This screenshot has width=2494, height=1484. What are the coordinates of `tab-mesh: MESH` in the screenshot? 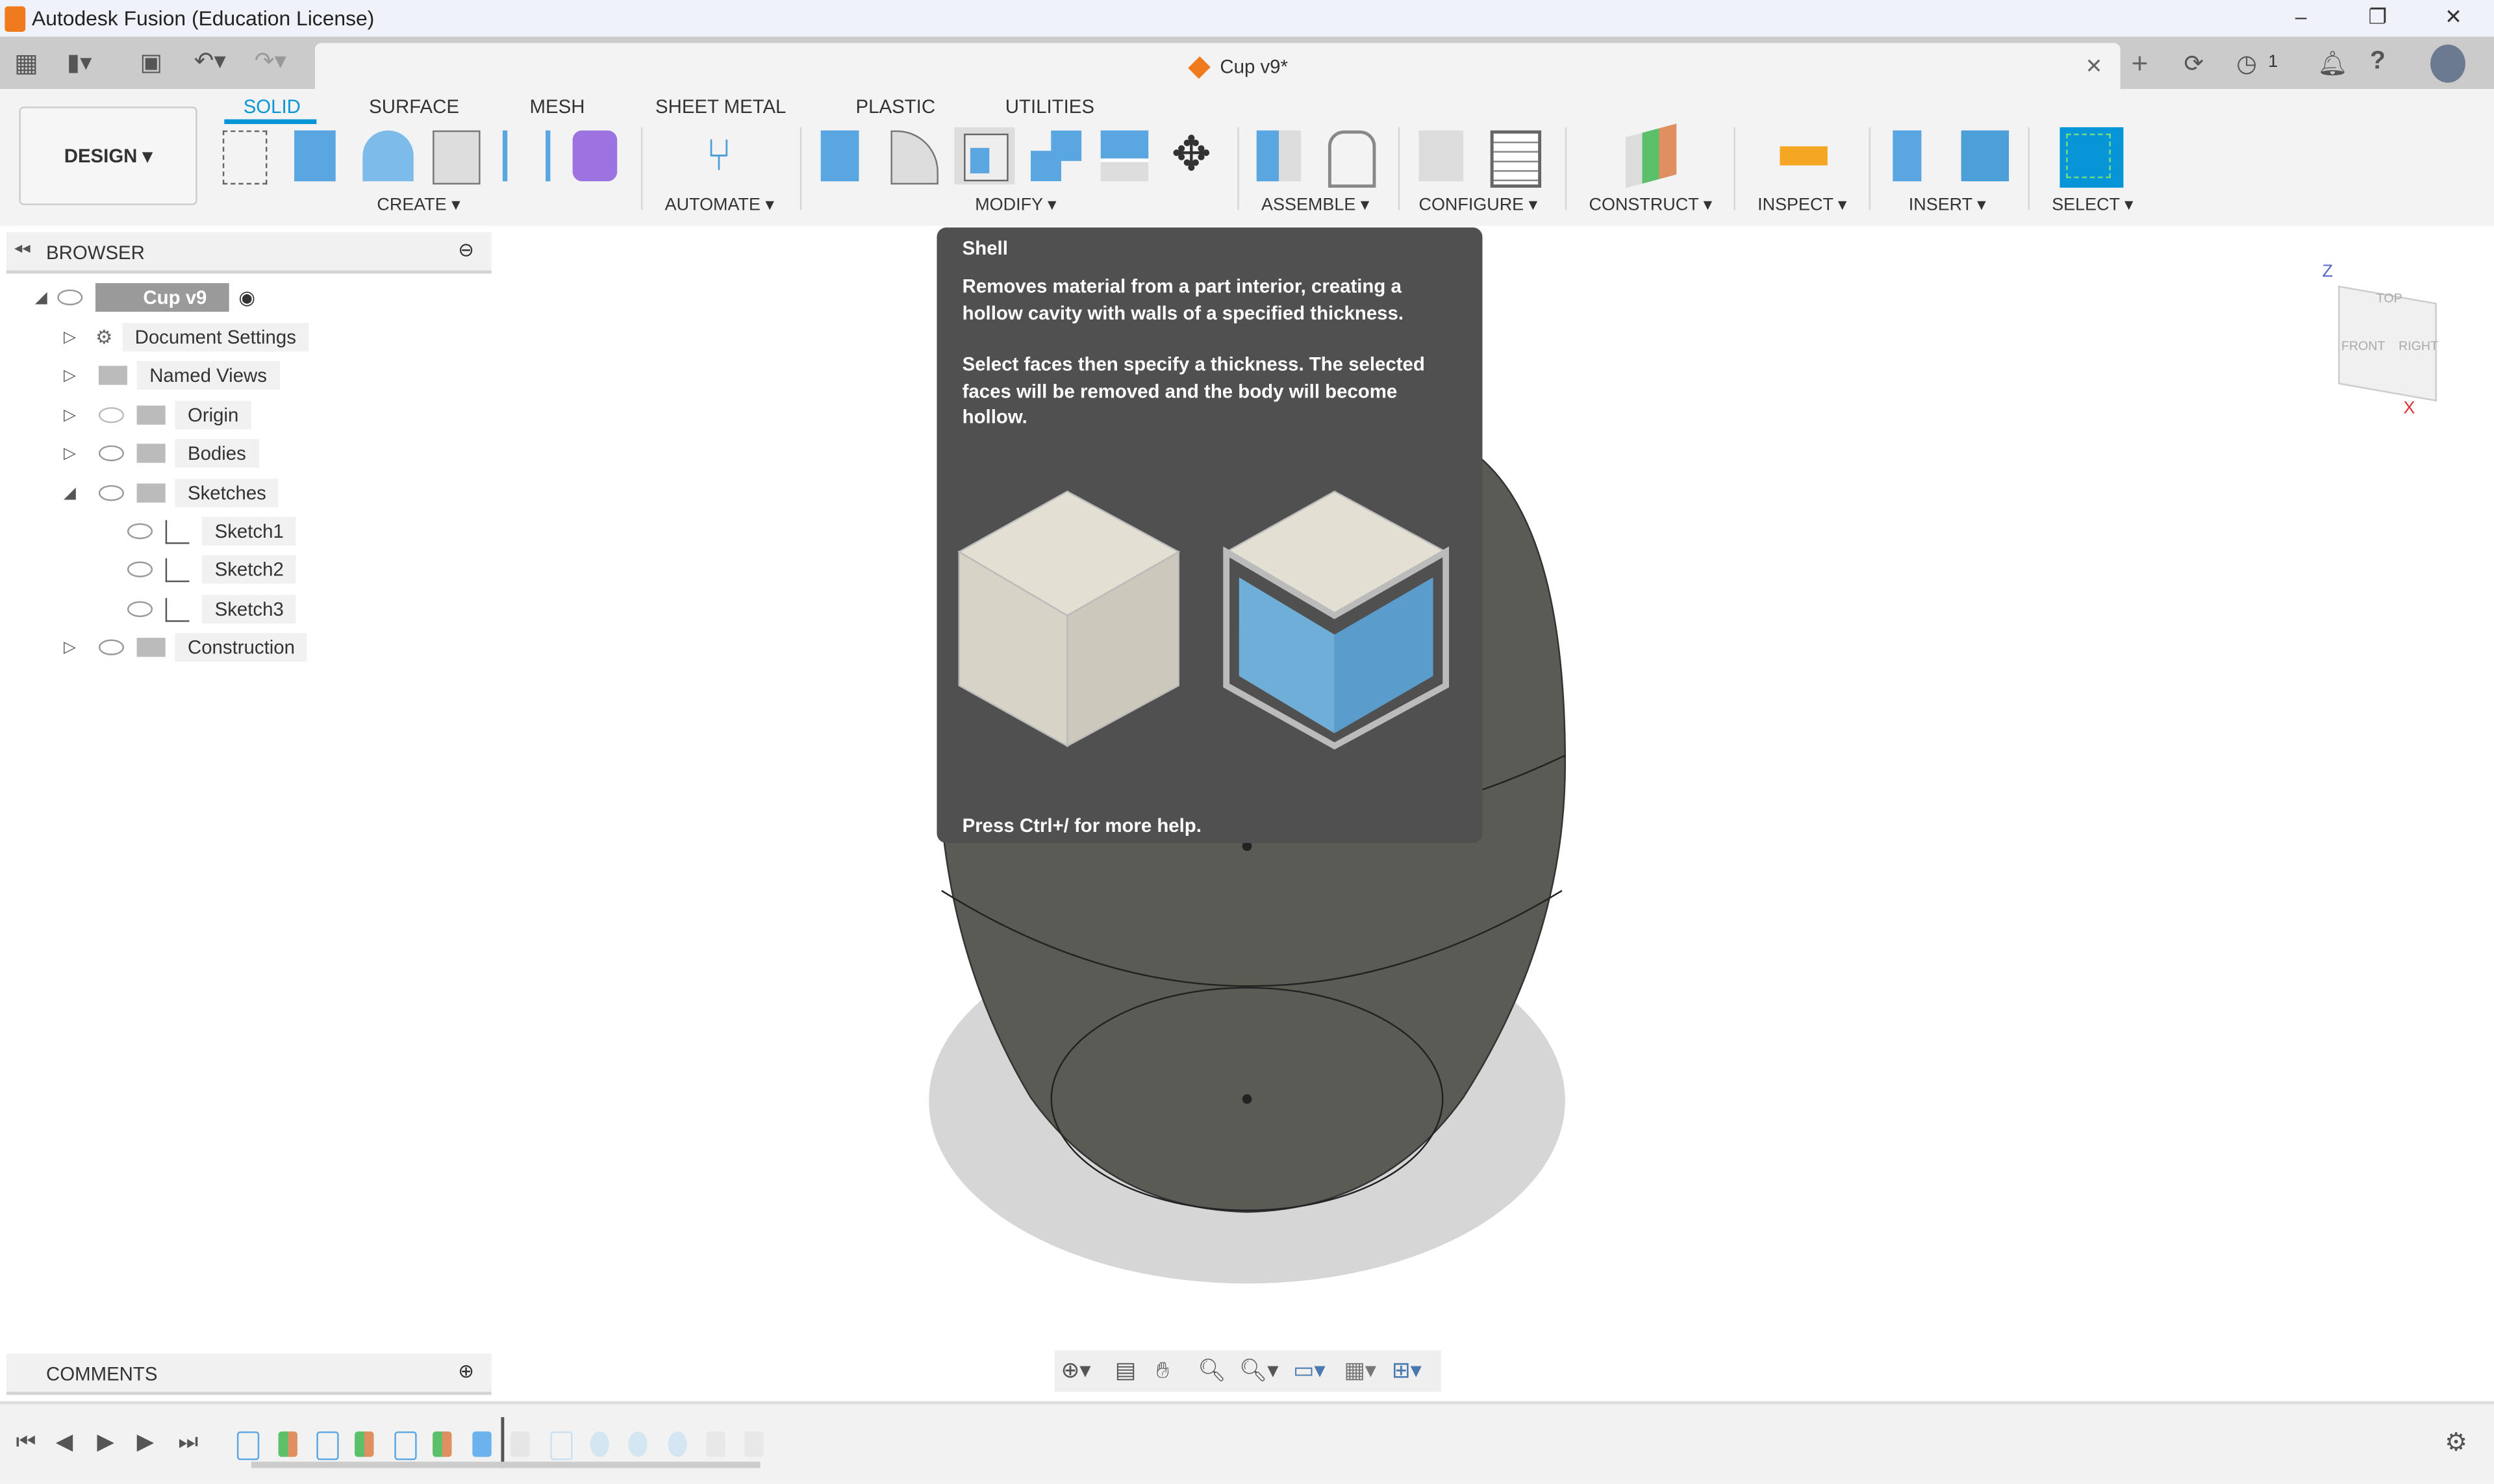 It's located at (557, 107).